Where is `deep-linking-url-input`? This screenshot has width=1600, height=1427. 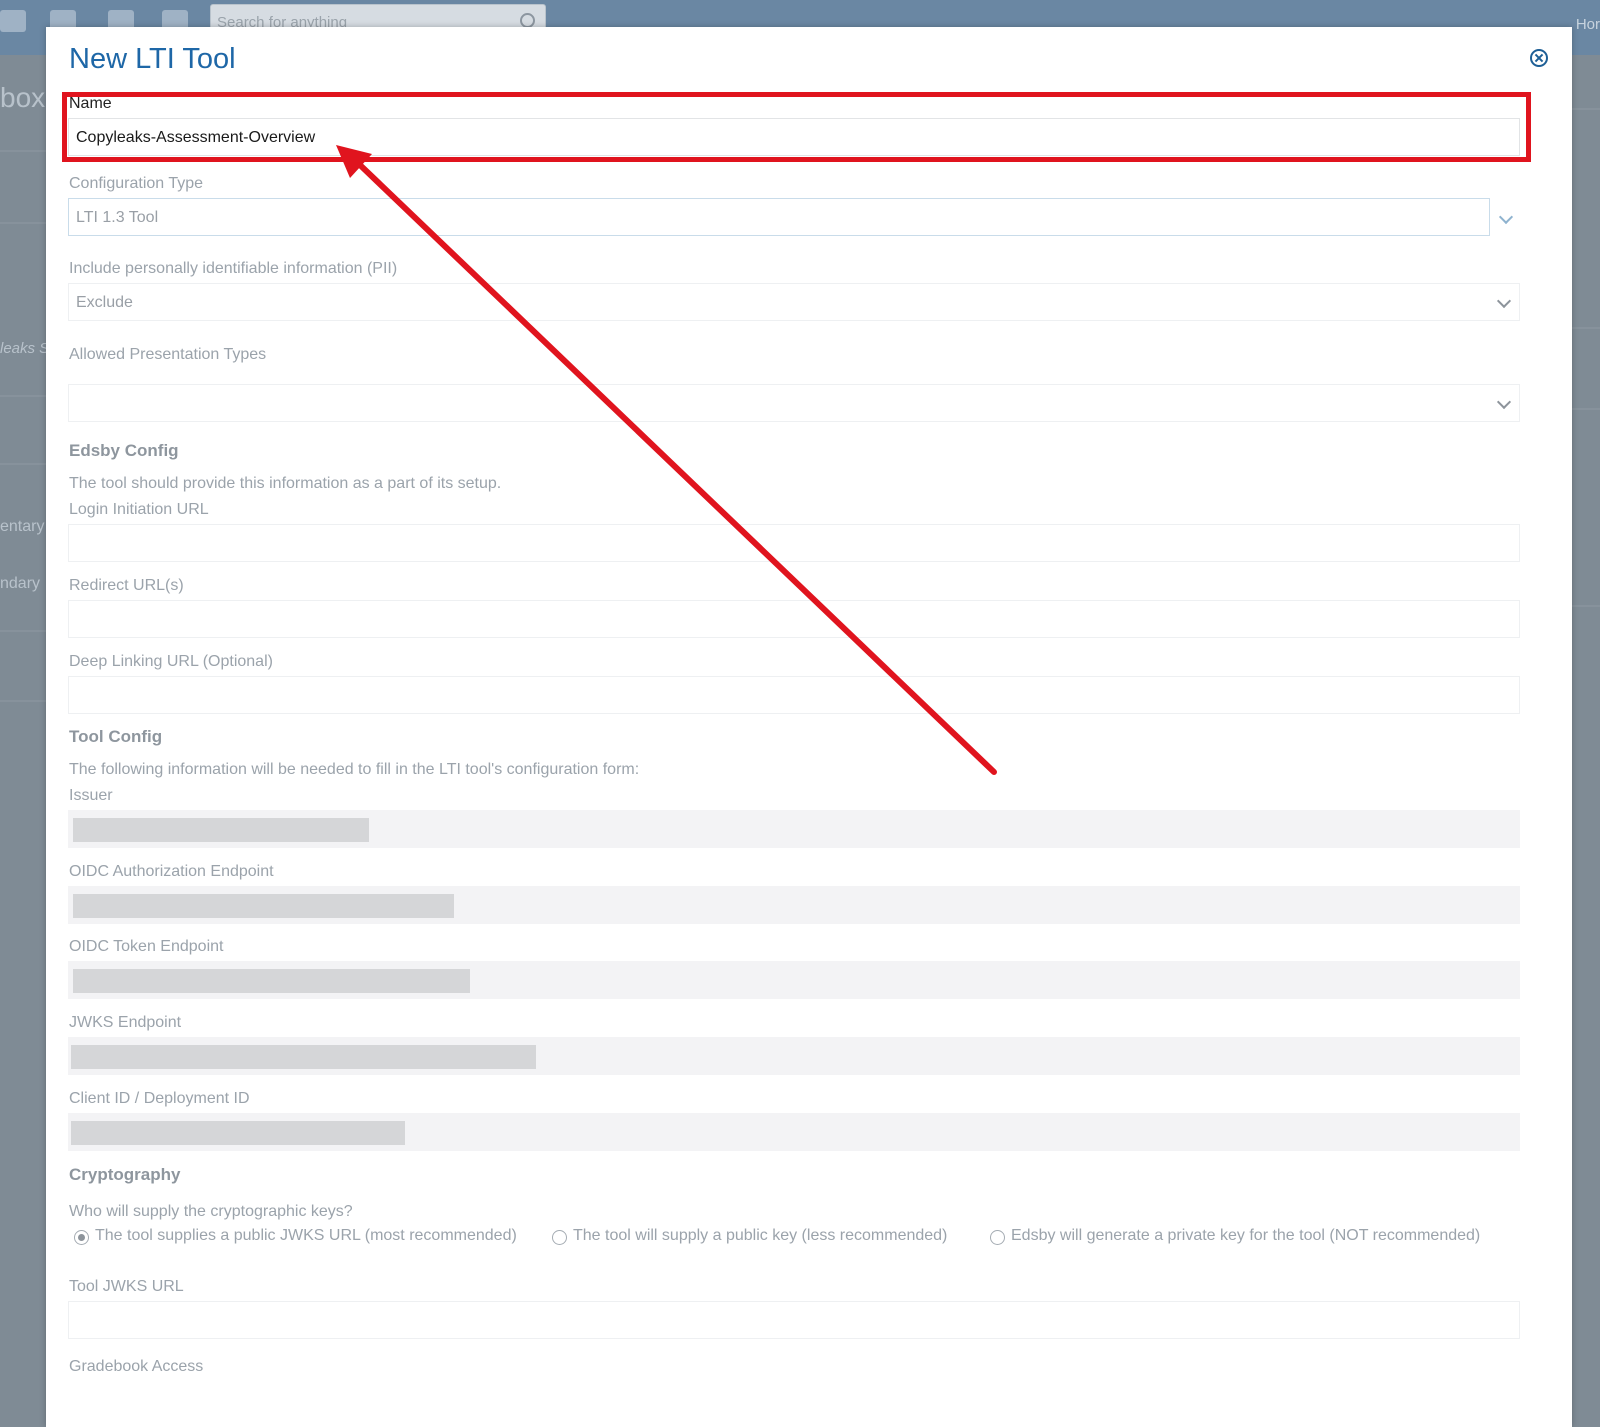
deep-linking-url-input is located at coordinates (794, 695).